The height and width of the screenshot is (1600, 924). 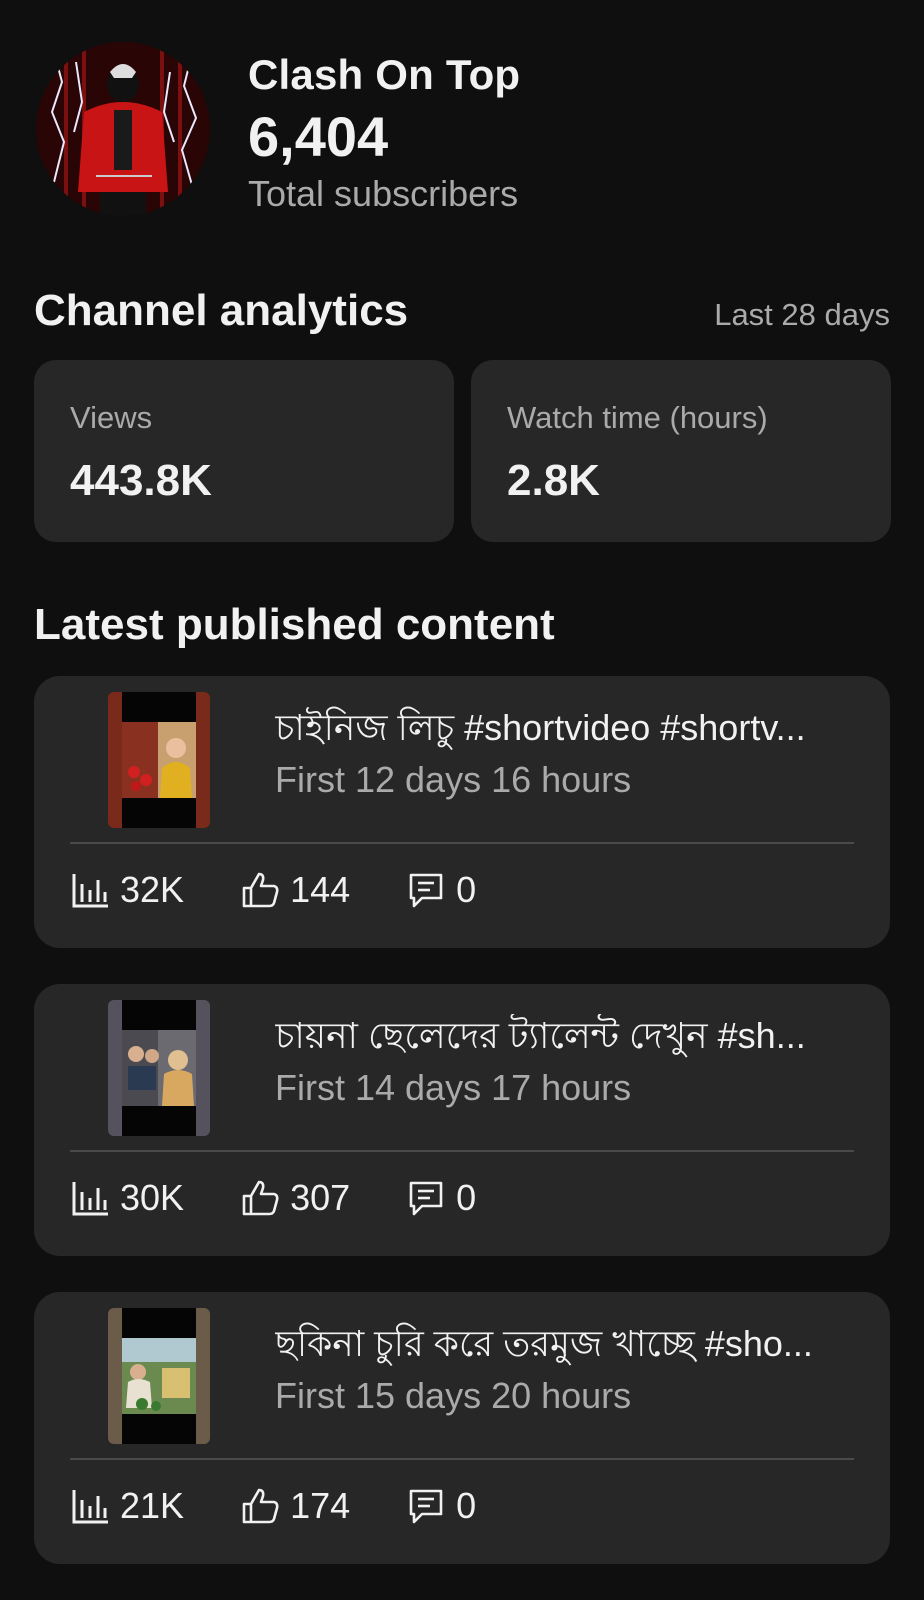 What do you see at coordinates (152, 889) in the screenshot?
I see `views-count: 32K` at bounding box center [152, 889].